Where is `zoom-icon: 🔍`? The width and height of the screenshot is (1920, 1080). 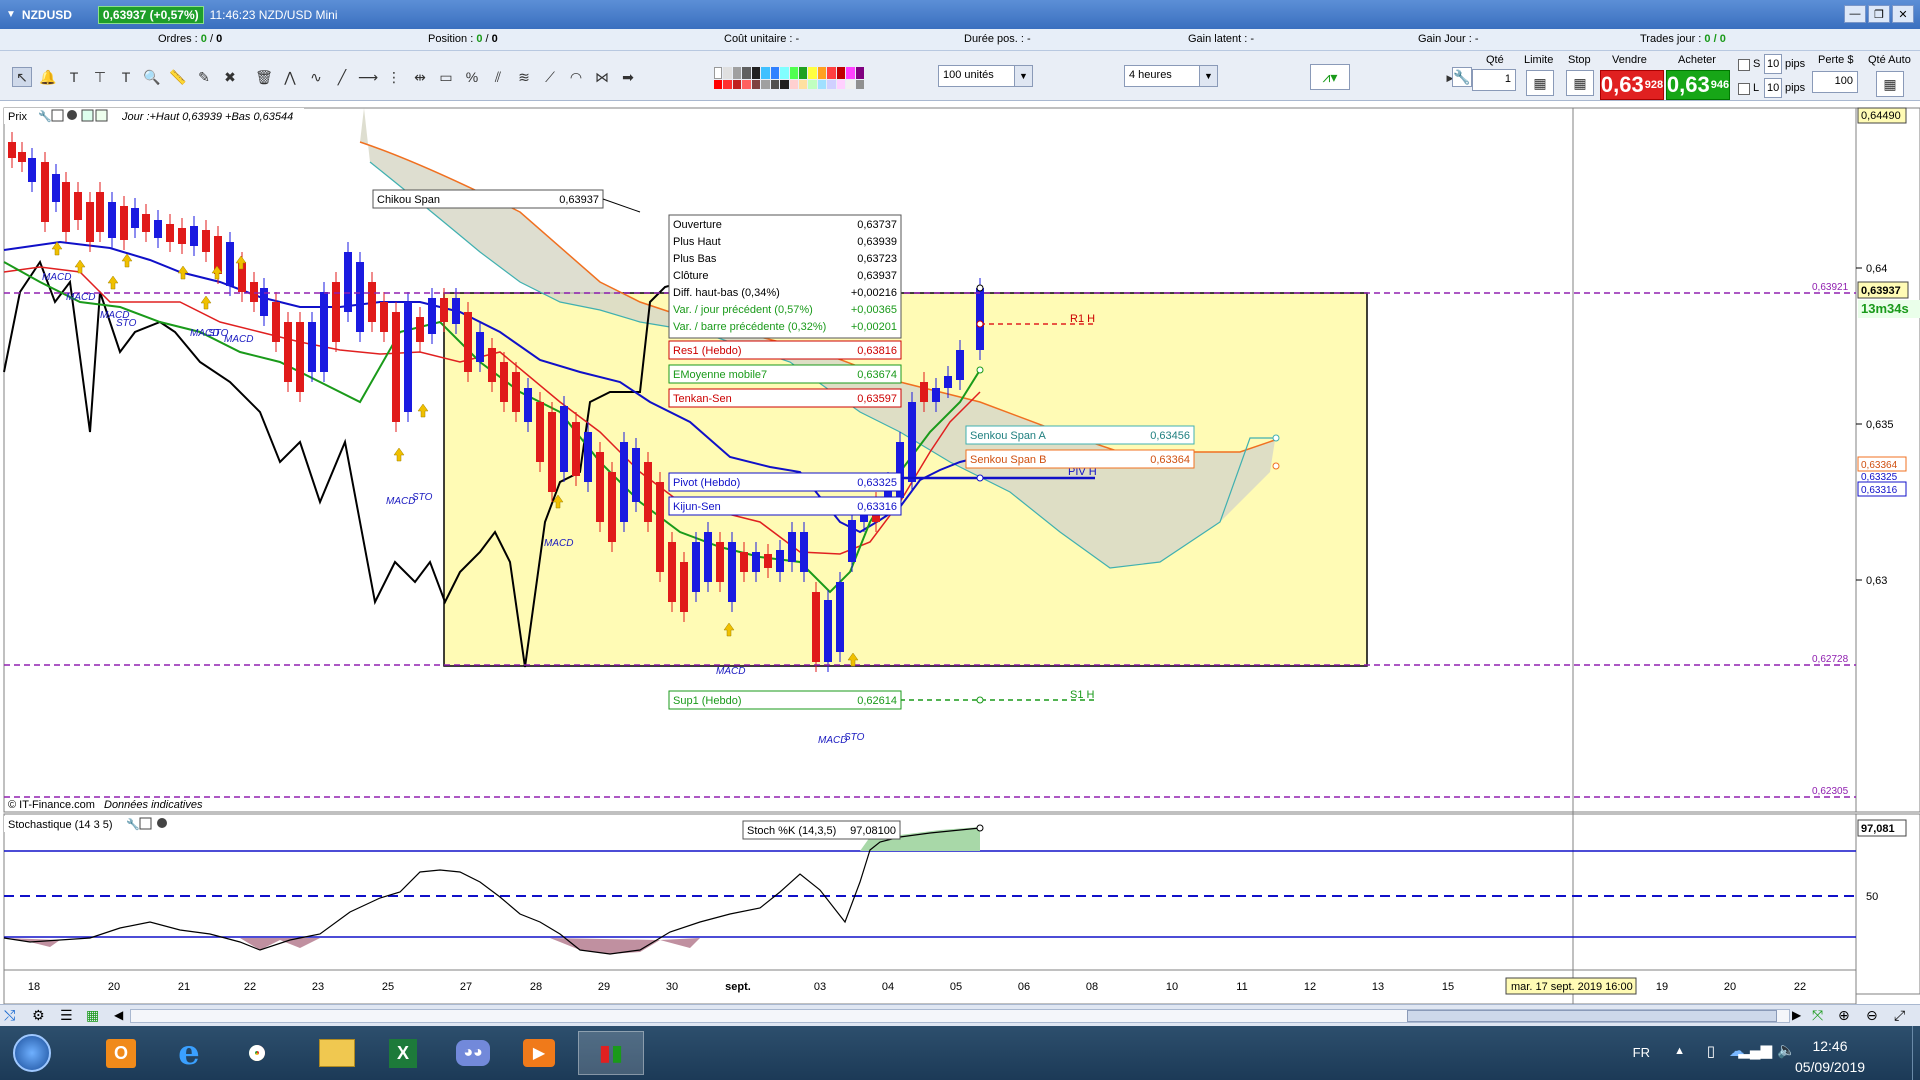 zoom-icon: 🔍 is located at coordinates (152, 77).